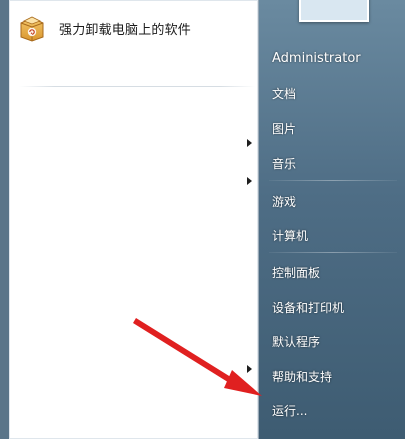  I want to click on help-support-link: 帮助和支持, so click(302, 376).